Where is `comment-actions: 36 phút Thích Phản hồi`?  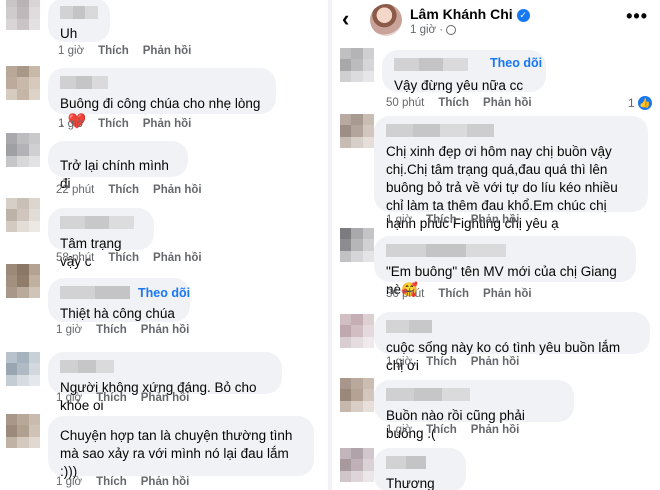
comment-actions: 36 phút Thích Phản hồi is located at coordinates (466, 294).